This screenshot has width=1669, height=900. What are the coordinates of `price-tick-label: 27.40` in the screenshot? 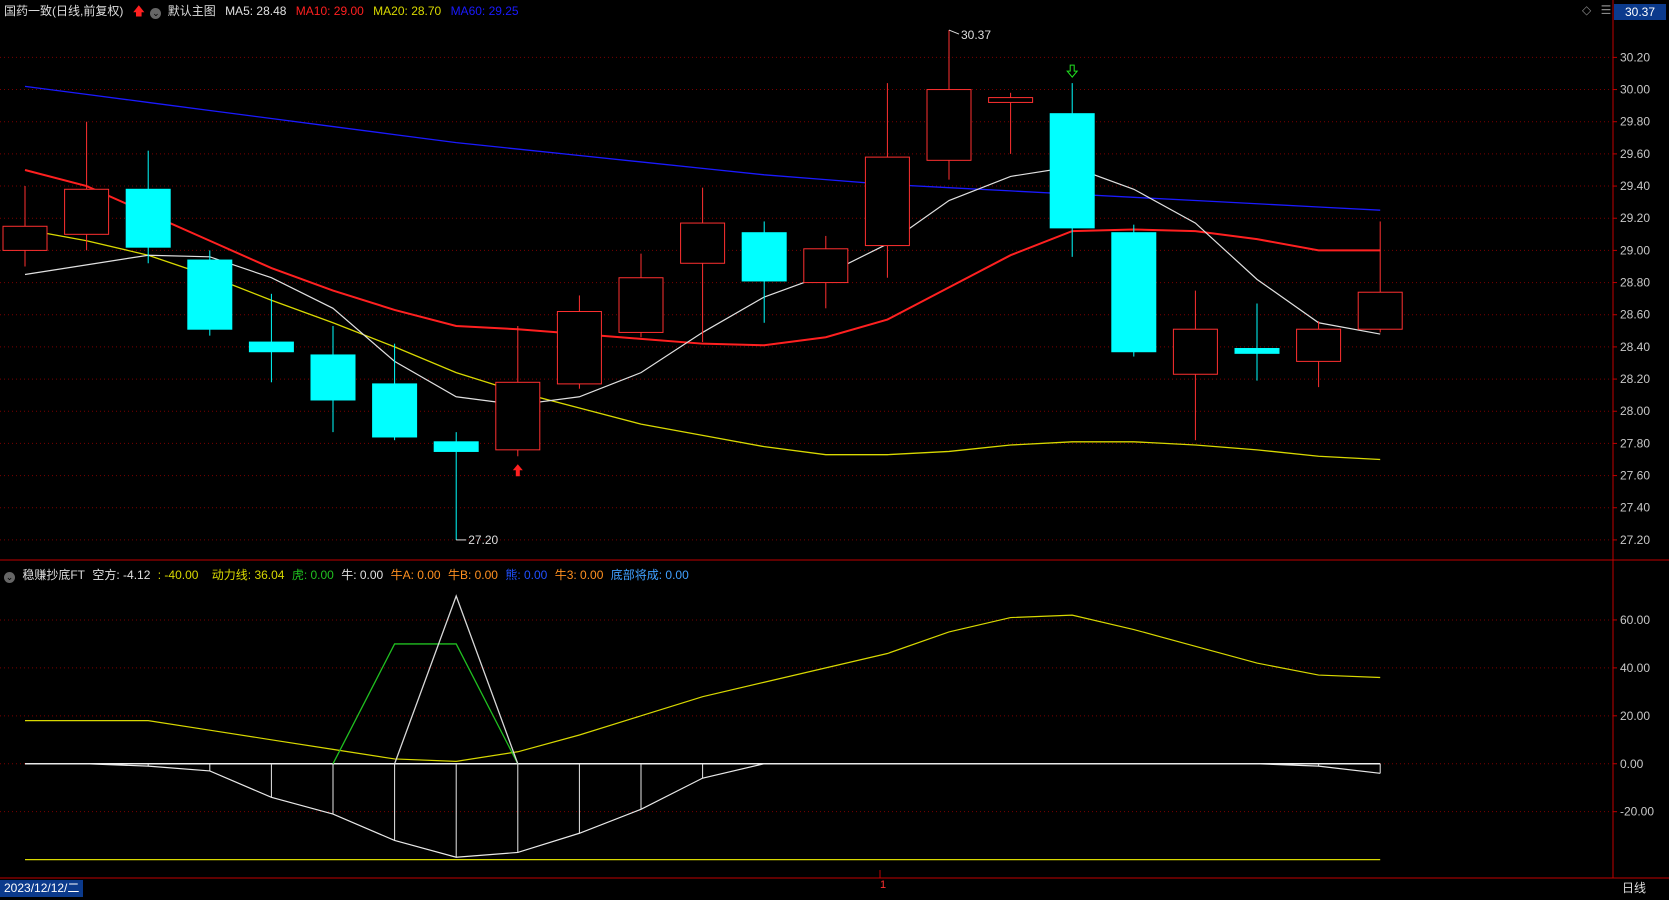 It's located at (1635, 508).